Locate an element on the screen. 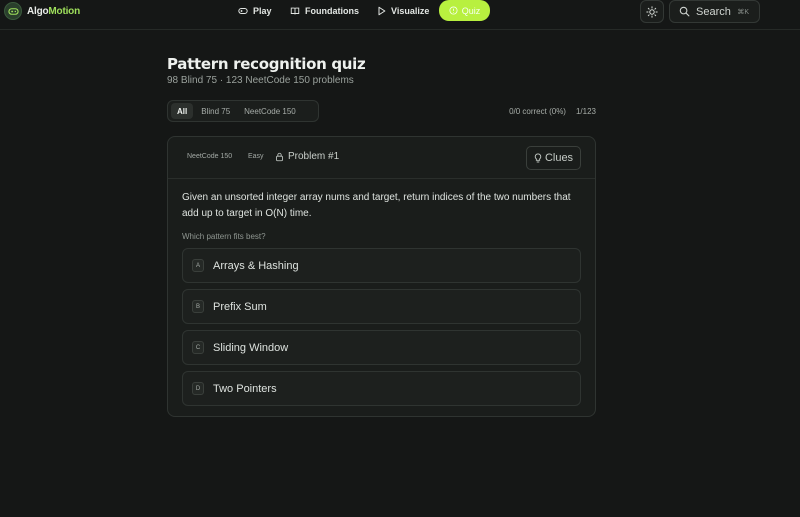  search-label: Search is located at coordinates (713, 11).